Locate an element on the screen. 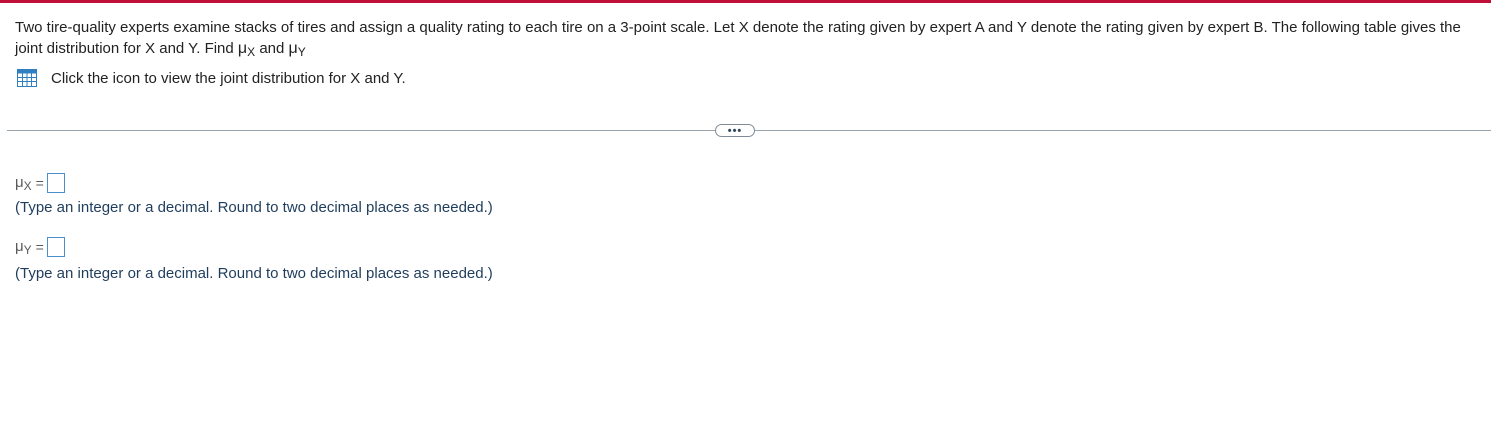 The image size is (1491, 435). mu-y-input is located at coordinates (55, 247).